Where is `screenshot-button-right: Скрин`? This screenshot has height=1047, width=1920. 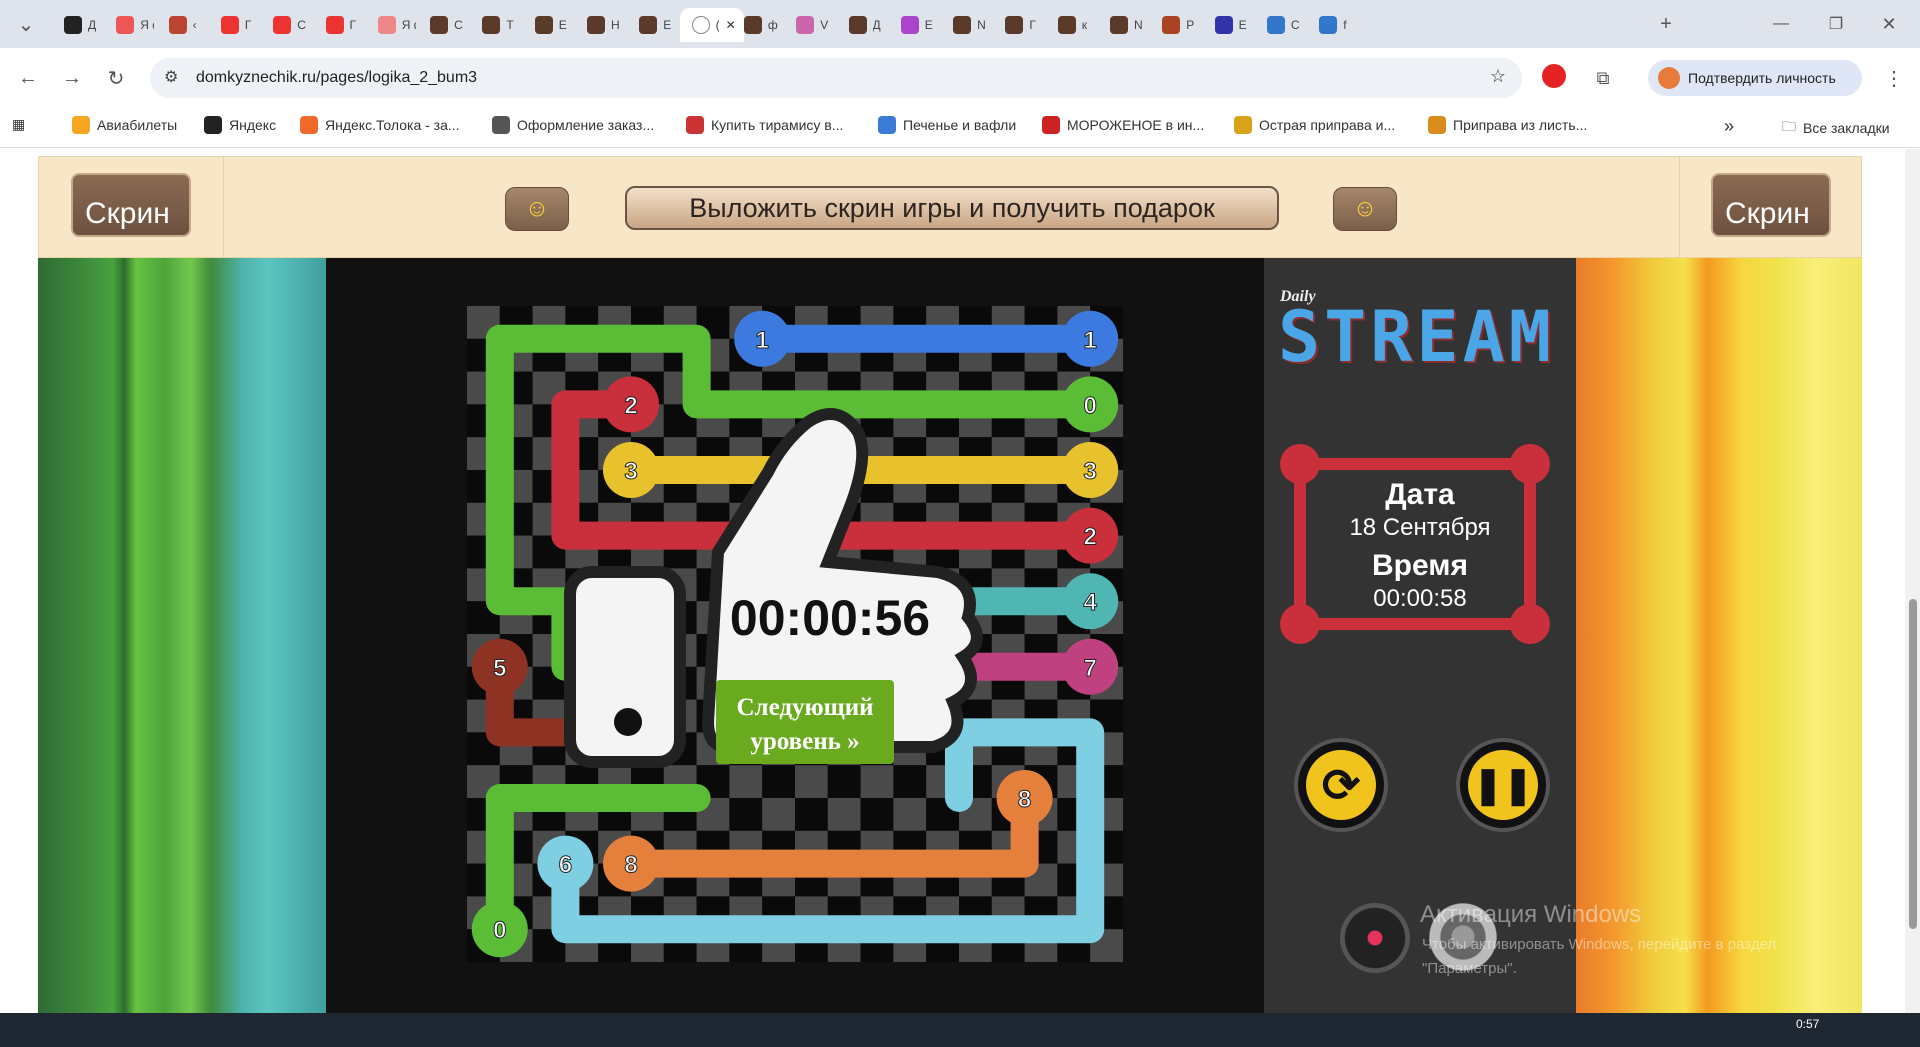 screenshot-button-right: Скрин is located at coordinates (1771, 205).